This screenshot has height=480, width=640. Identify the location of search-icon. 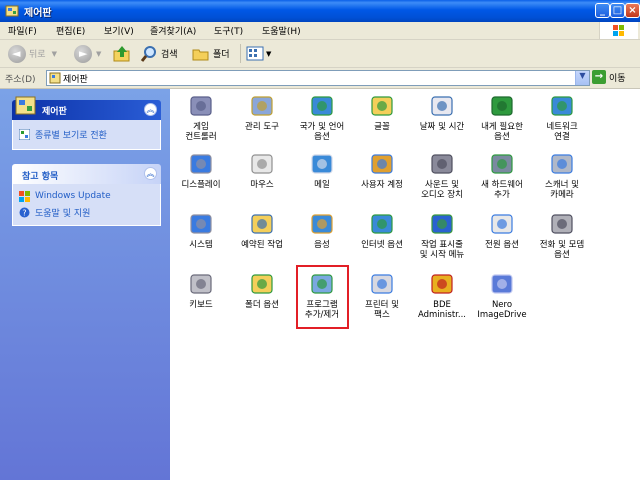
(148, 53).